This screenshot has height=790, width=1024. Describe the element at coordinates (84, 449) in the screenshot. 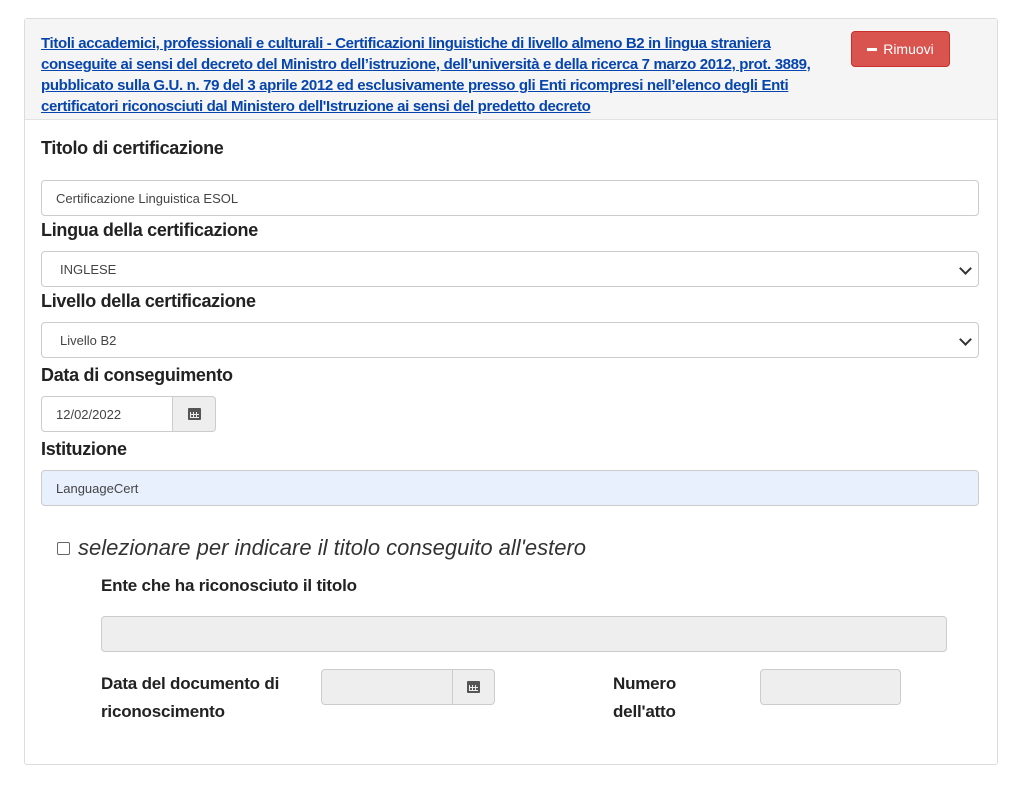

I see `istituzione-label: Istituzione` at that location.